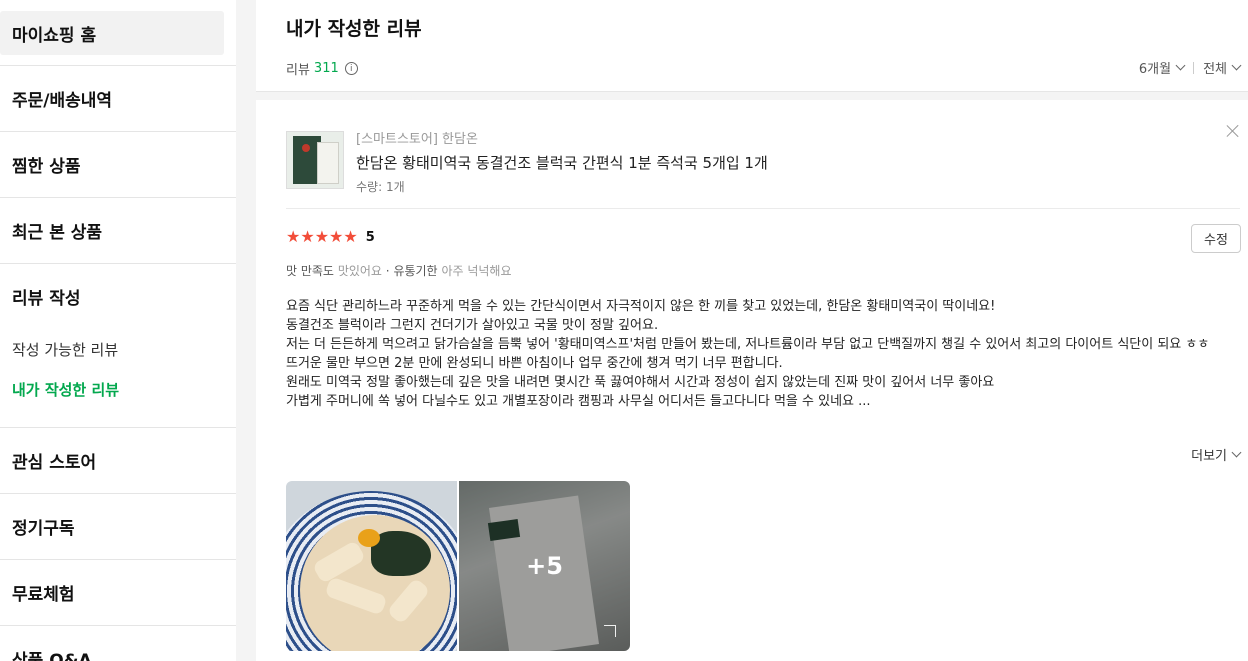 This screenshot has width=1248, height=661. Describe the element at coordinates (380, 187) in the screenshot. I see `product-quantity: 수량: 1개` at that location.